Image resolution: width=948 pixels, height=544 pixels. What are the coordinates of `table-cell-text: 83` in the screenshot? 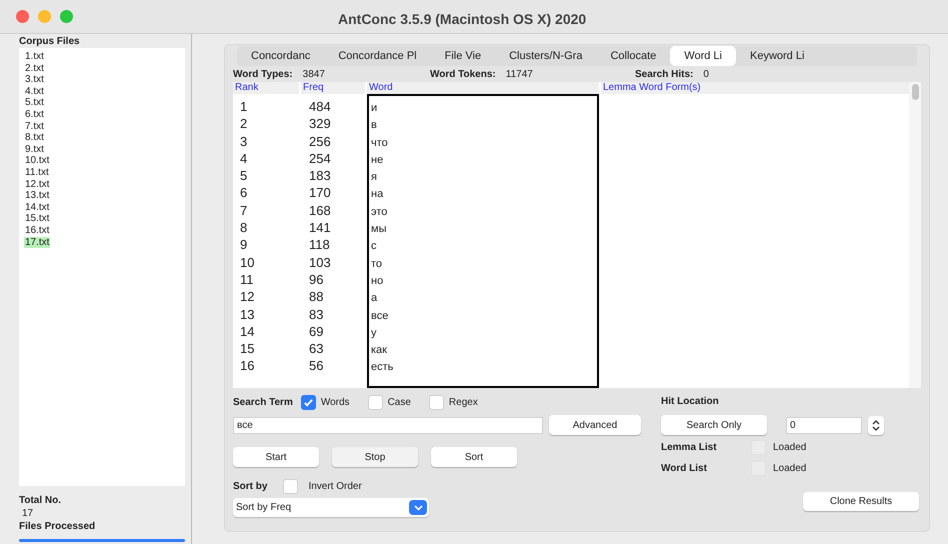 It's located at (316, 314).